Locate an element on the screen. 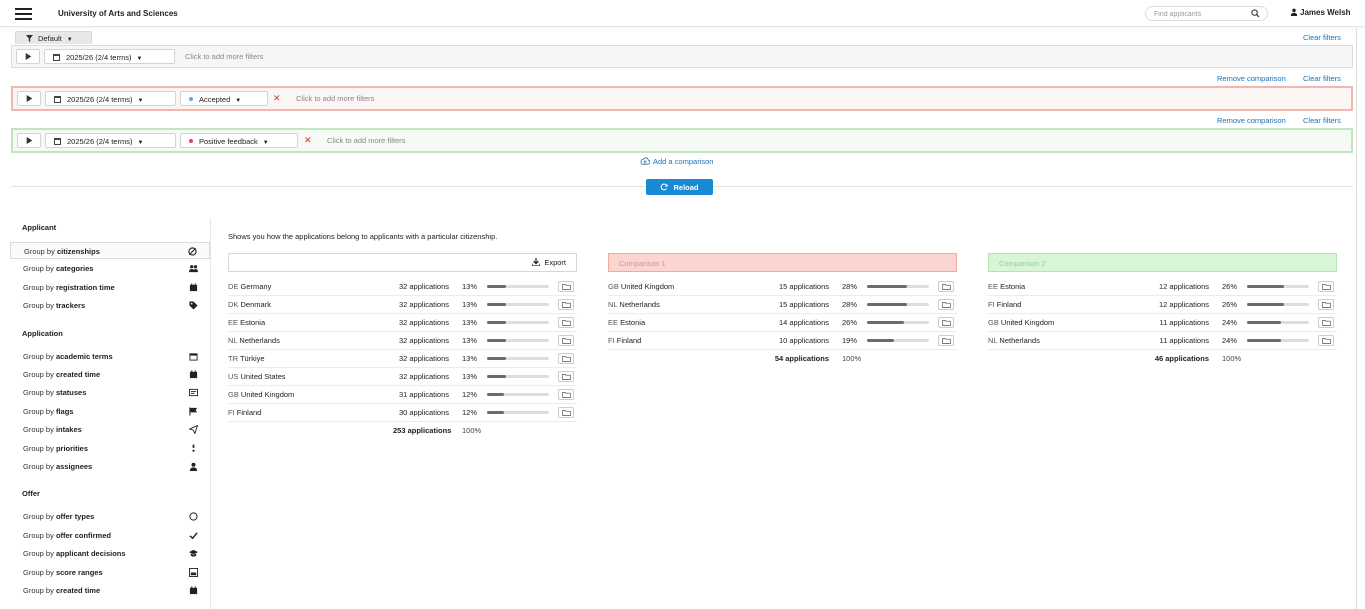 This screenshot has width=1365, height=609. sidebar-item-statuses: Group by statuses is located at coordinates (110, 392).